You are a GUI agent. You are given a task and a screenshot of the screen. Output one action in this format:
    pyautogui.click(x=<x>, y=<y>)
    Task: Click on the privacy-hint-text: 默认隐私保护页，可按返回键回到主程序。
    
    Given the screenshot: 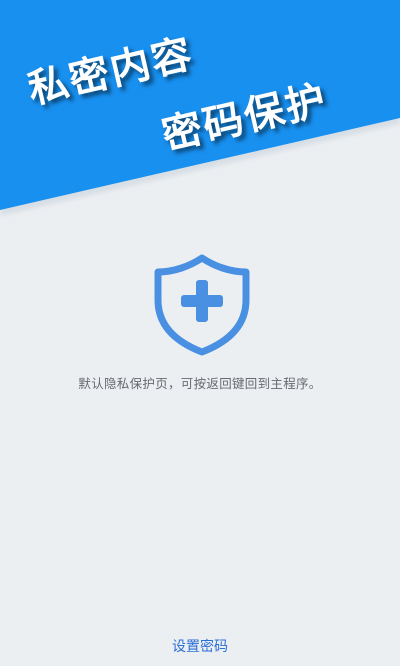 What is the action you would take?
    pyautogui.click(x=200, y=383)
    